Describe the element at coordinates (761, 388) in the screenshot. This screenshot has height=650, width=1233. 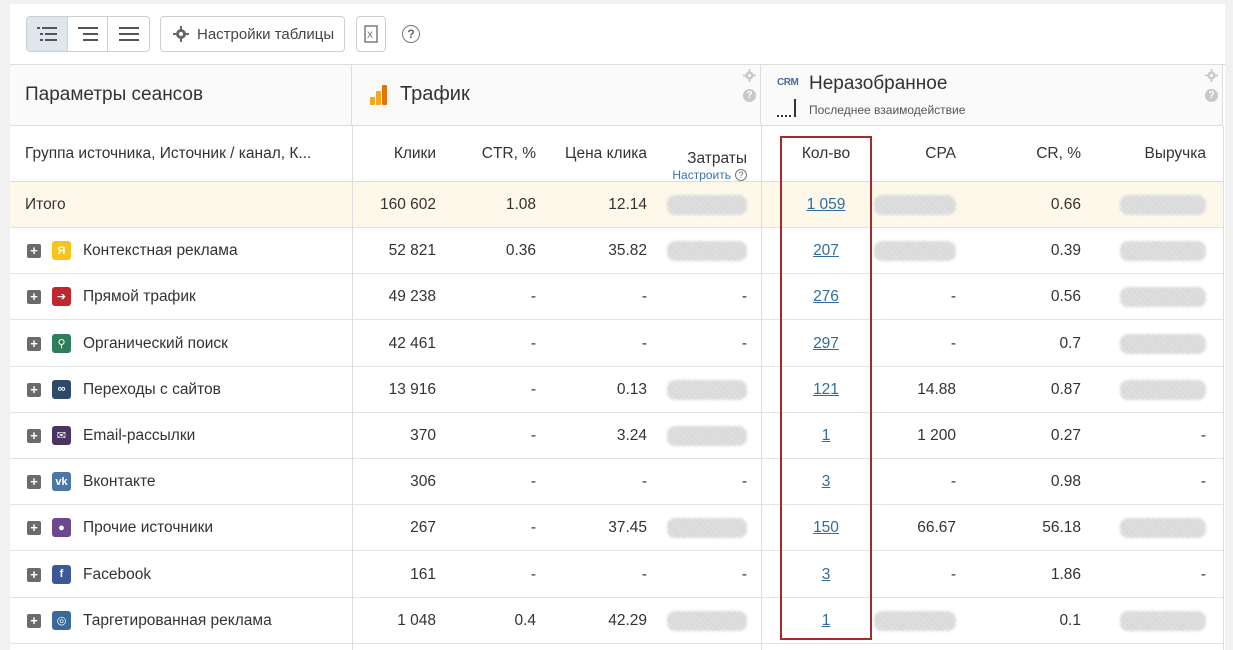
I see `divider` at that location.